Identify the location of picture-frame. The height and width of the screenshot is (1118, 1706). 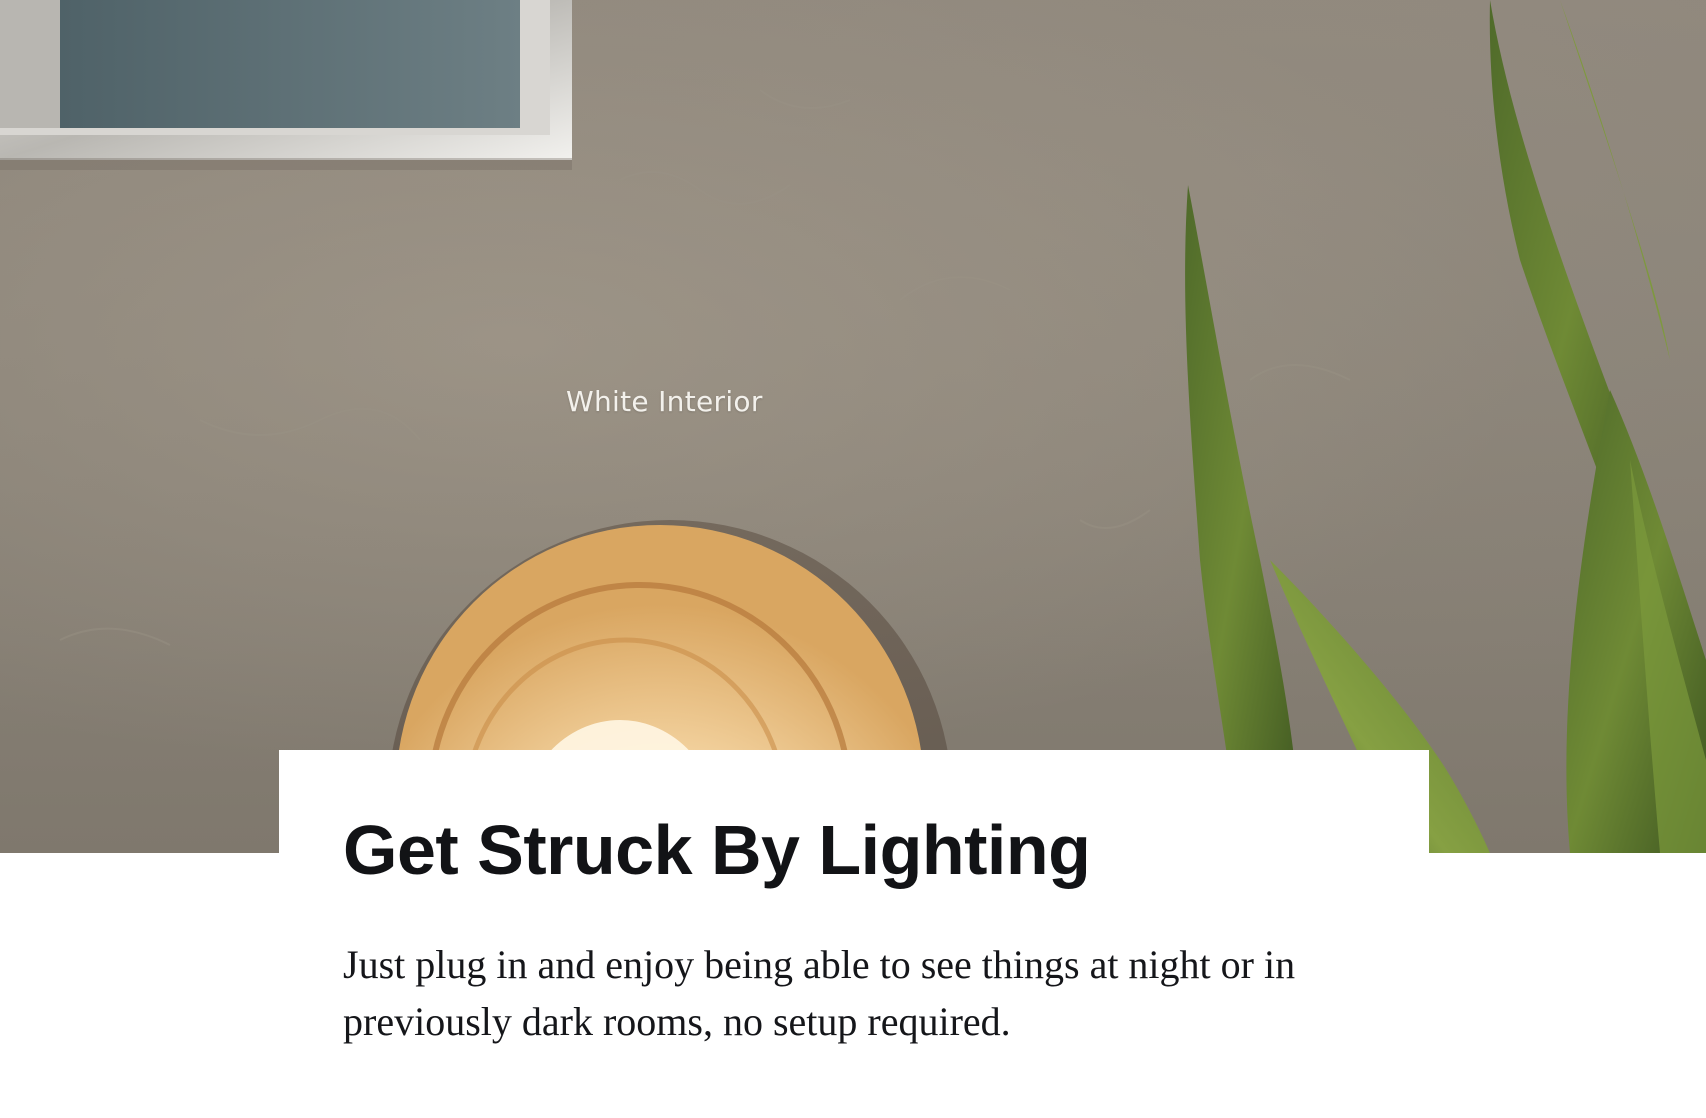
(286, 80).